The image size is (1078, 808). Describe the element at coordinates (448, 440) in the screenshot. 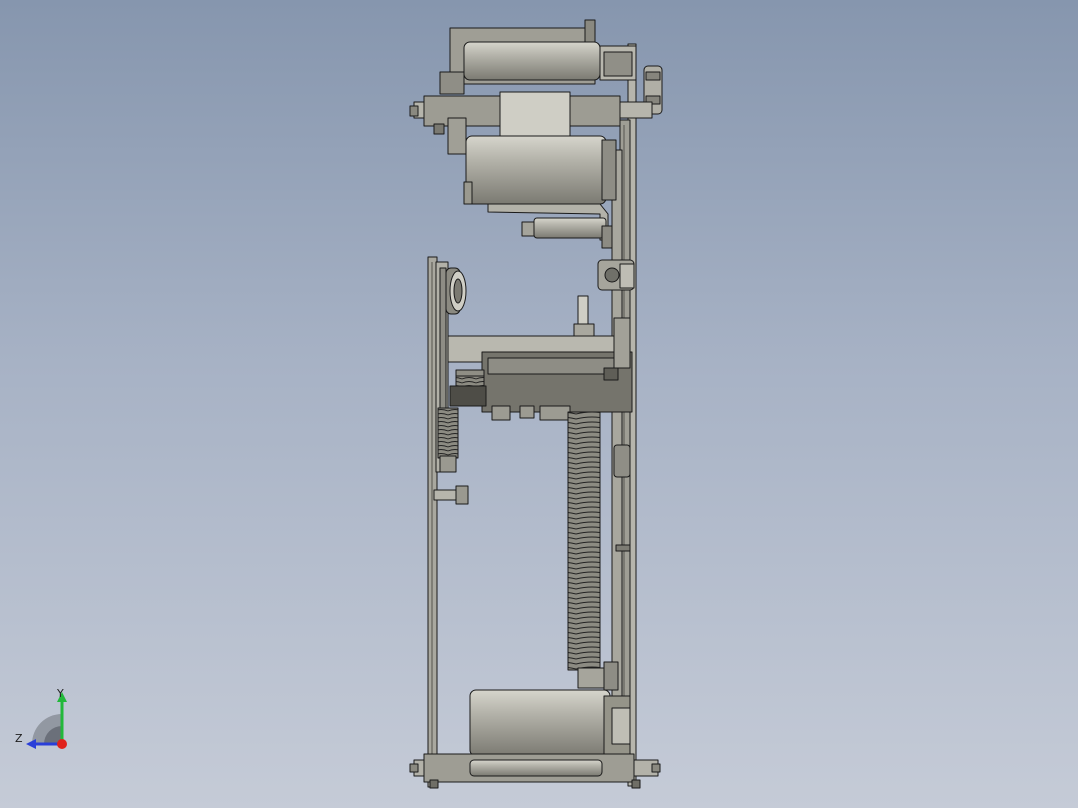

I see `small-spring` at that location.